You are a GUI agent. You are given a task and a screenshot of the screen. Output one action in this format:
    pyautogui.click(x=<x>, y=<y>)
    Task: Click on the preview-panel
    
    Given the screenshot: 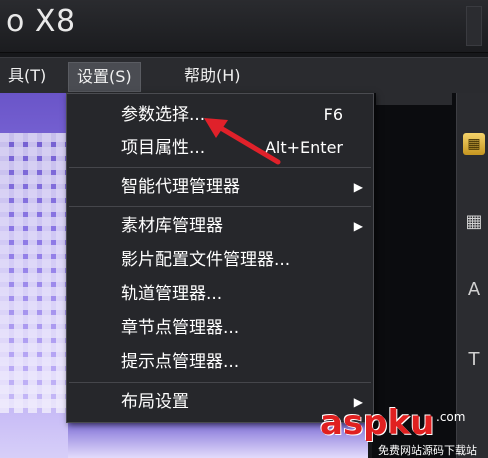 What is the action you would take?
    pyautogui.click(x=34, y=275)
    